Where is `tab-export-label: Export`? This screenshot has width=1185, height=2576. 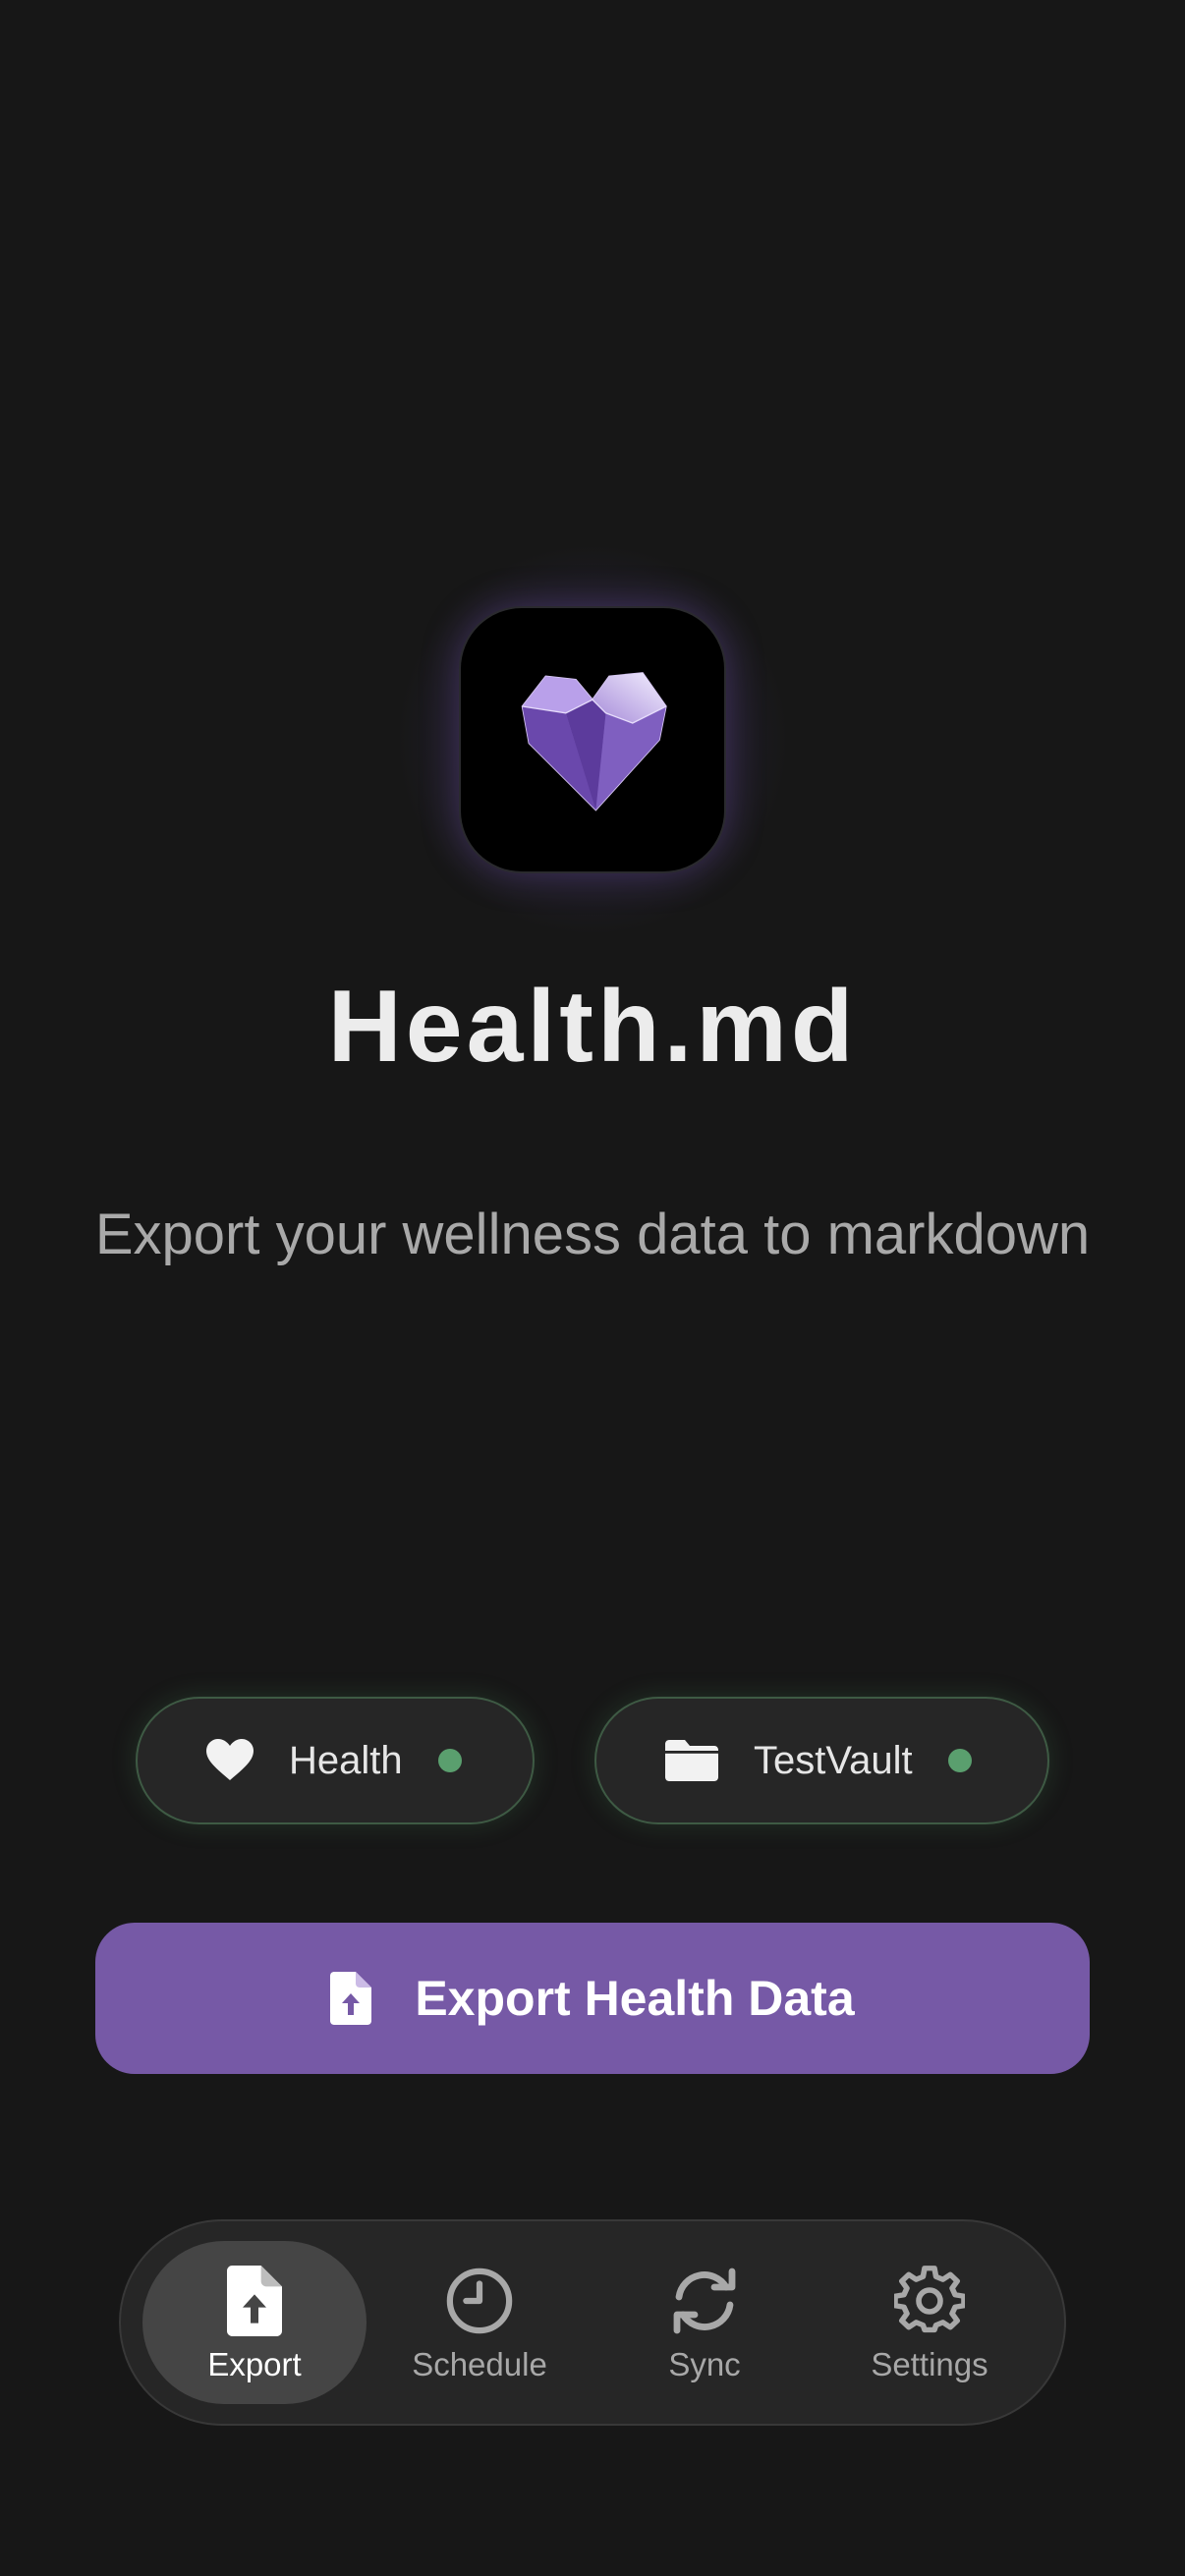 tab-export-label: Export is located at coordinates (255, 2364).